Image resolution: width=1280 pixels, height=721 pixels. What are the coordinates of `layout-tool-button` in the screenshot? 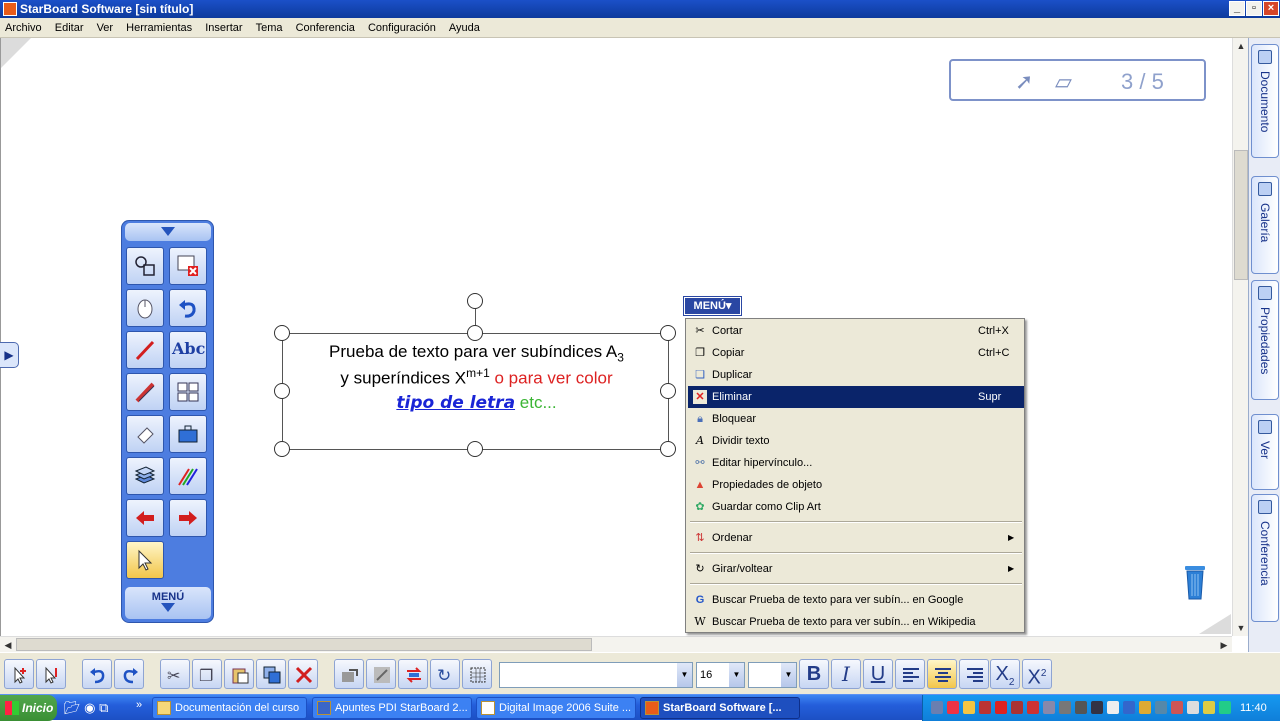 It's located at (188, 392).